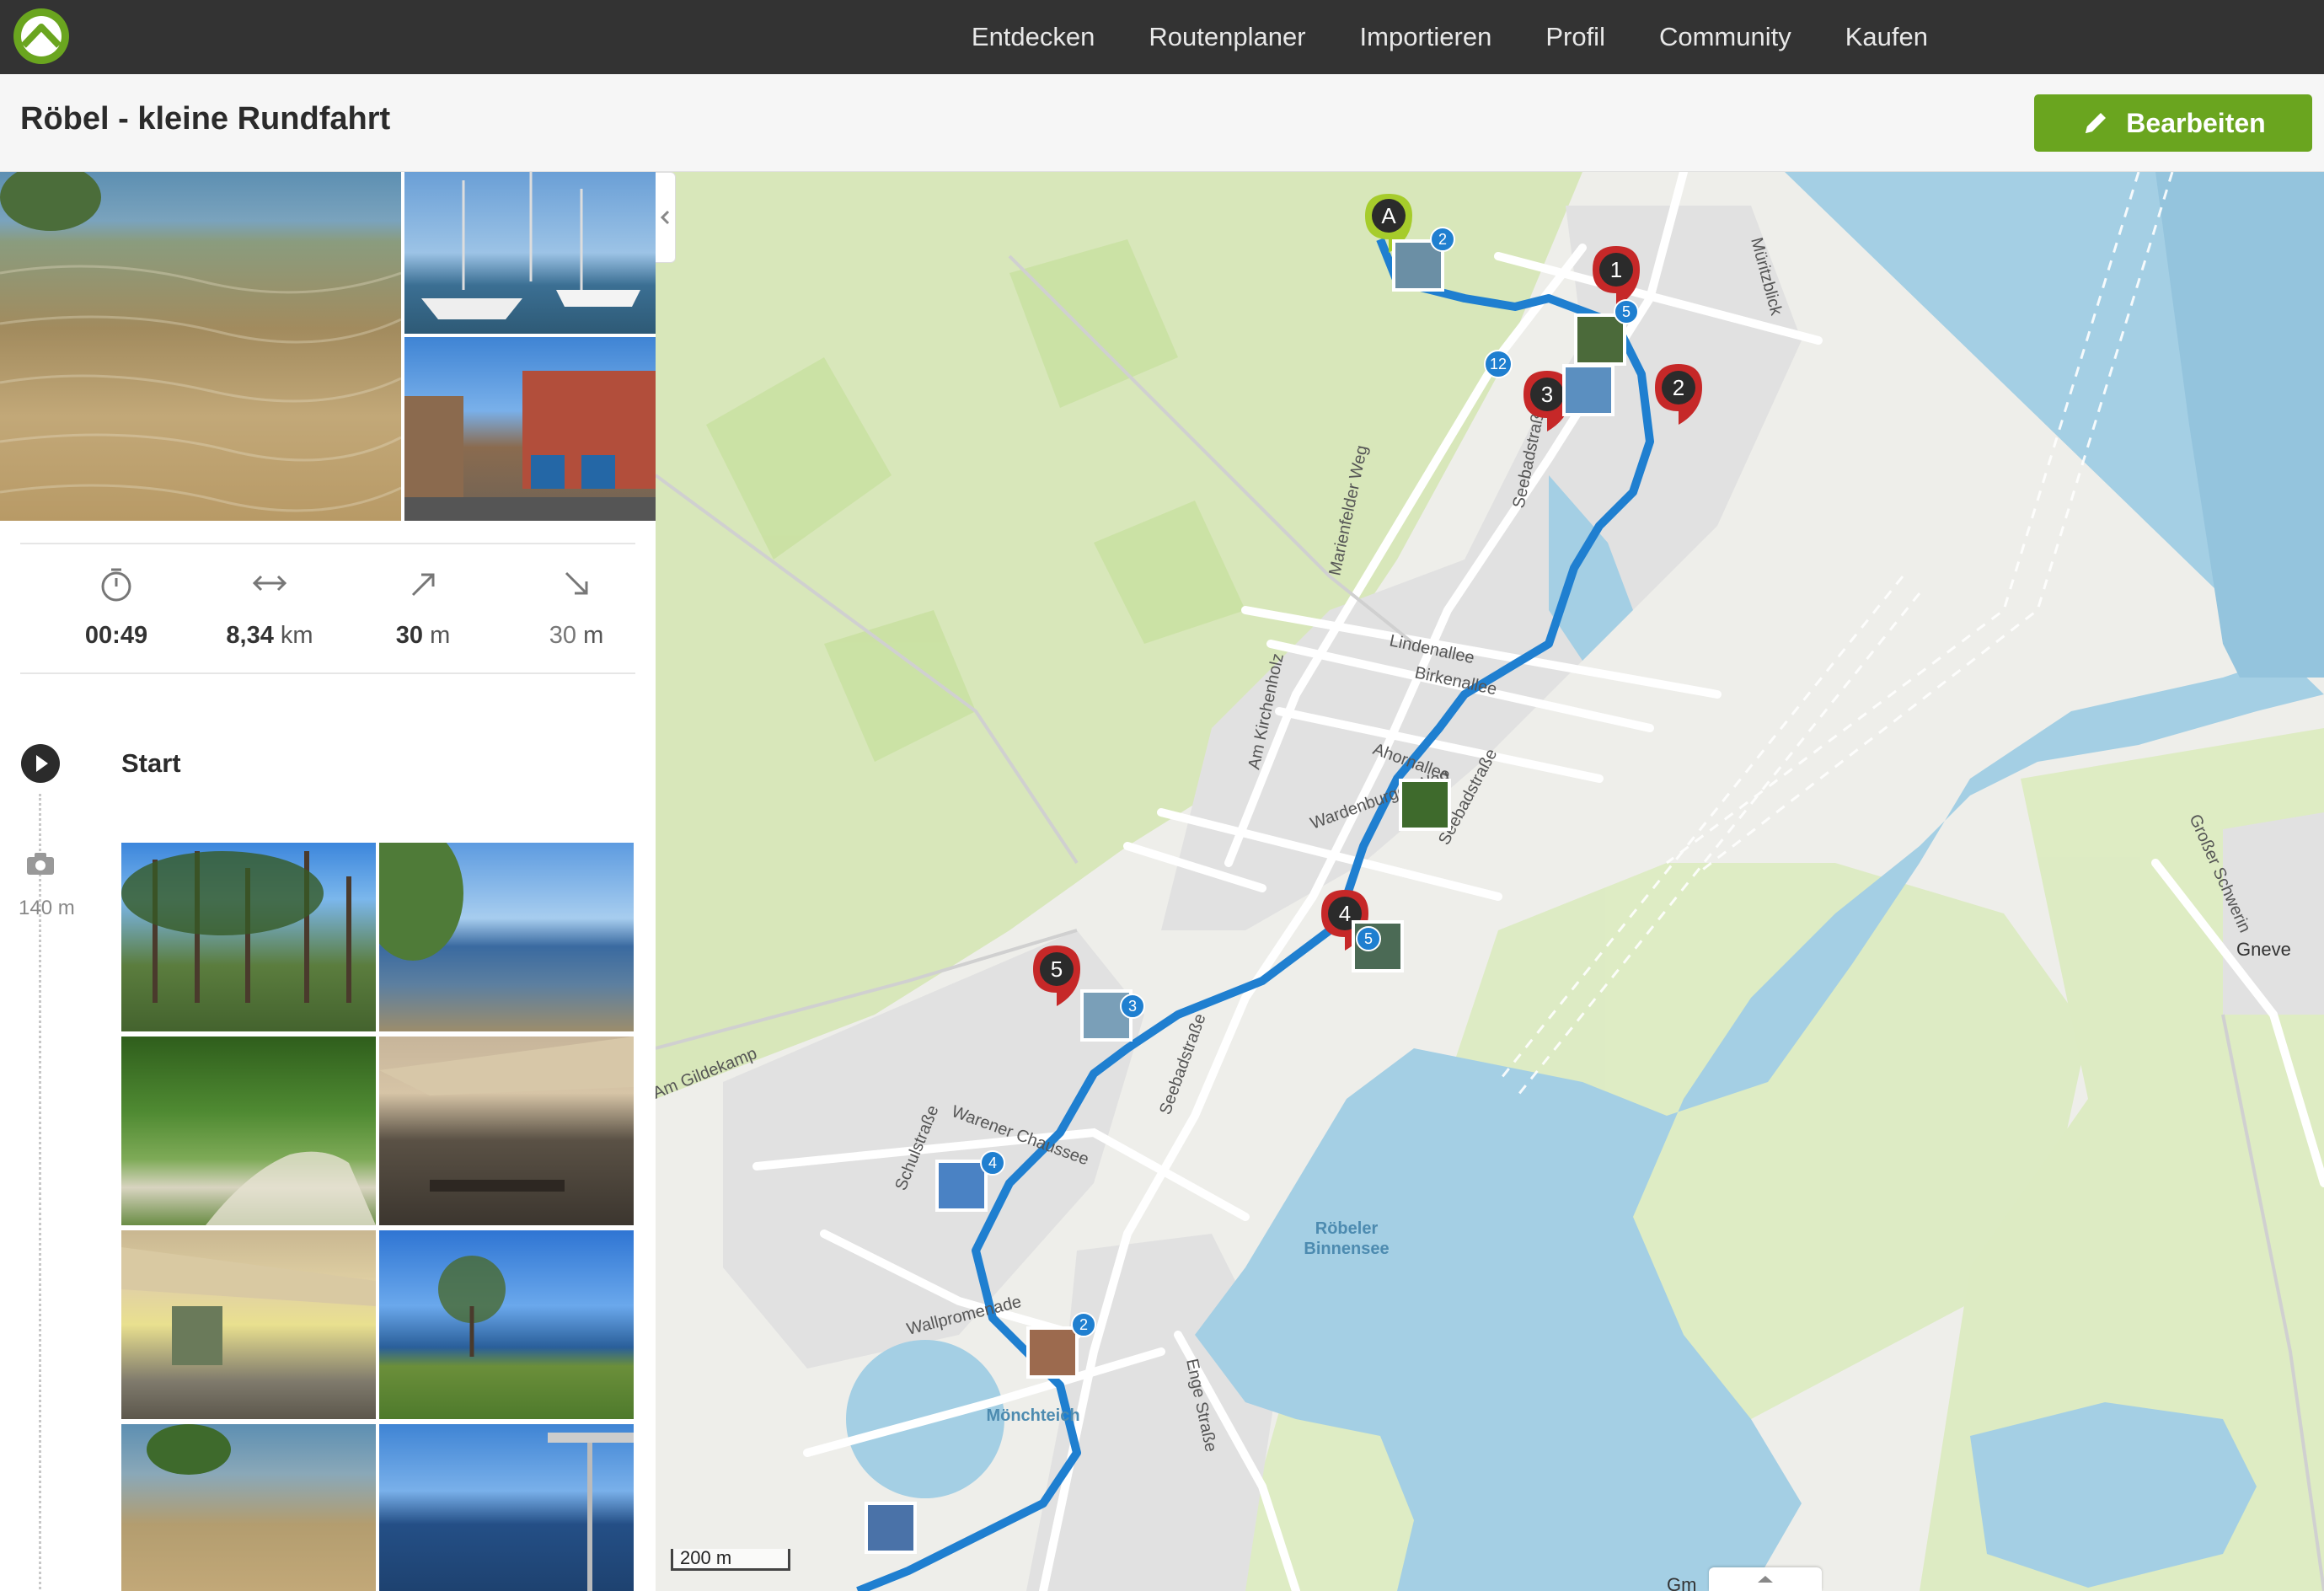  I want to click on camera-icon, so click(41, 864).